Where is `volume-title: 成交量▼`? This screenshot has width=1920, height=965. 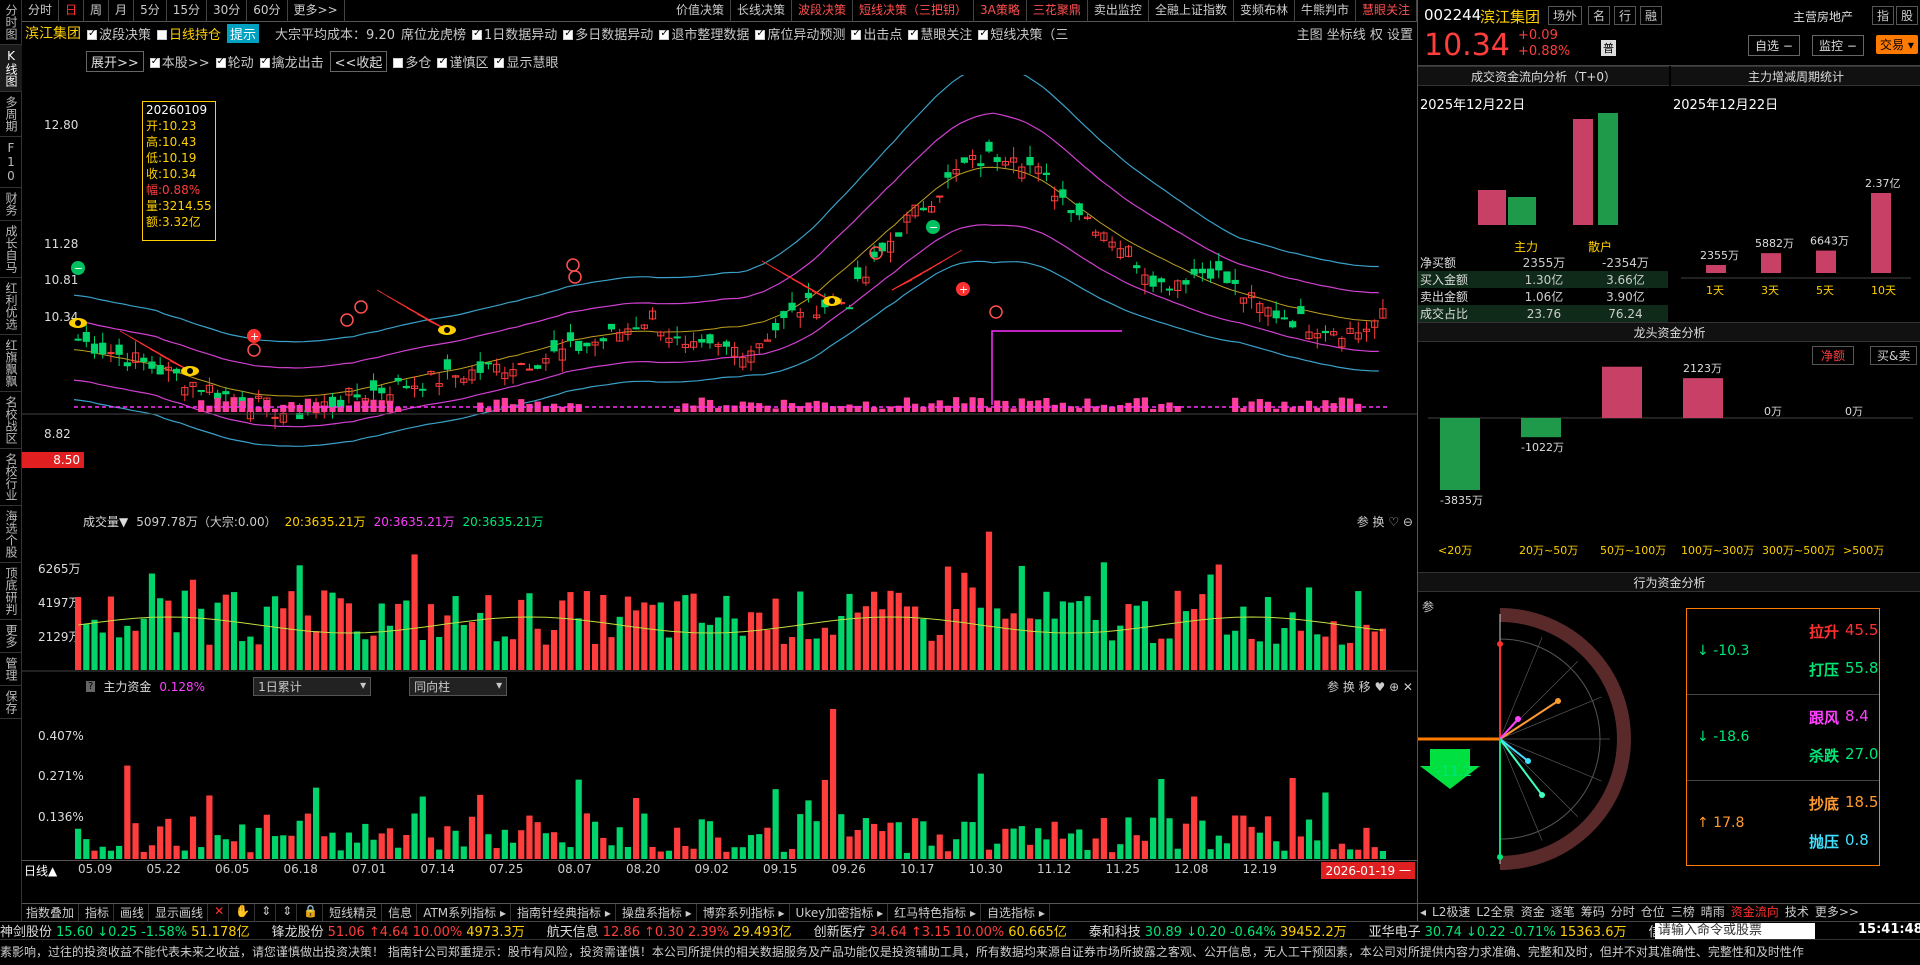 volume-title: 成交量▼ is located at coordinates (105, 521).